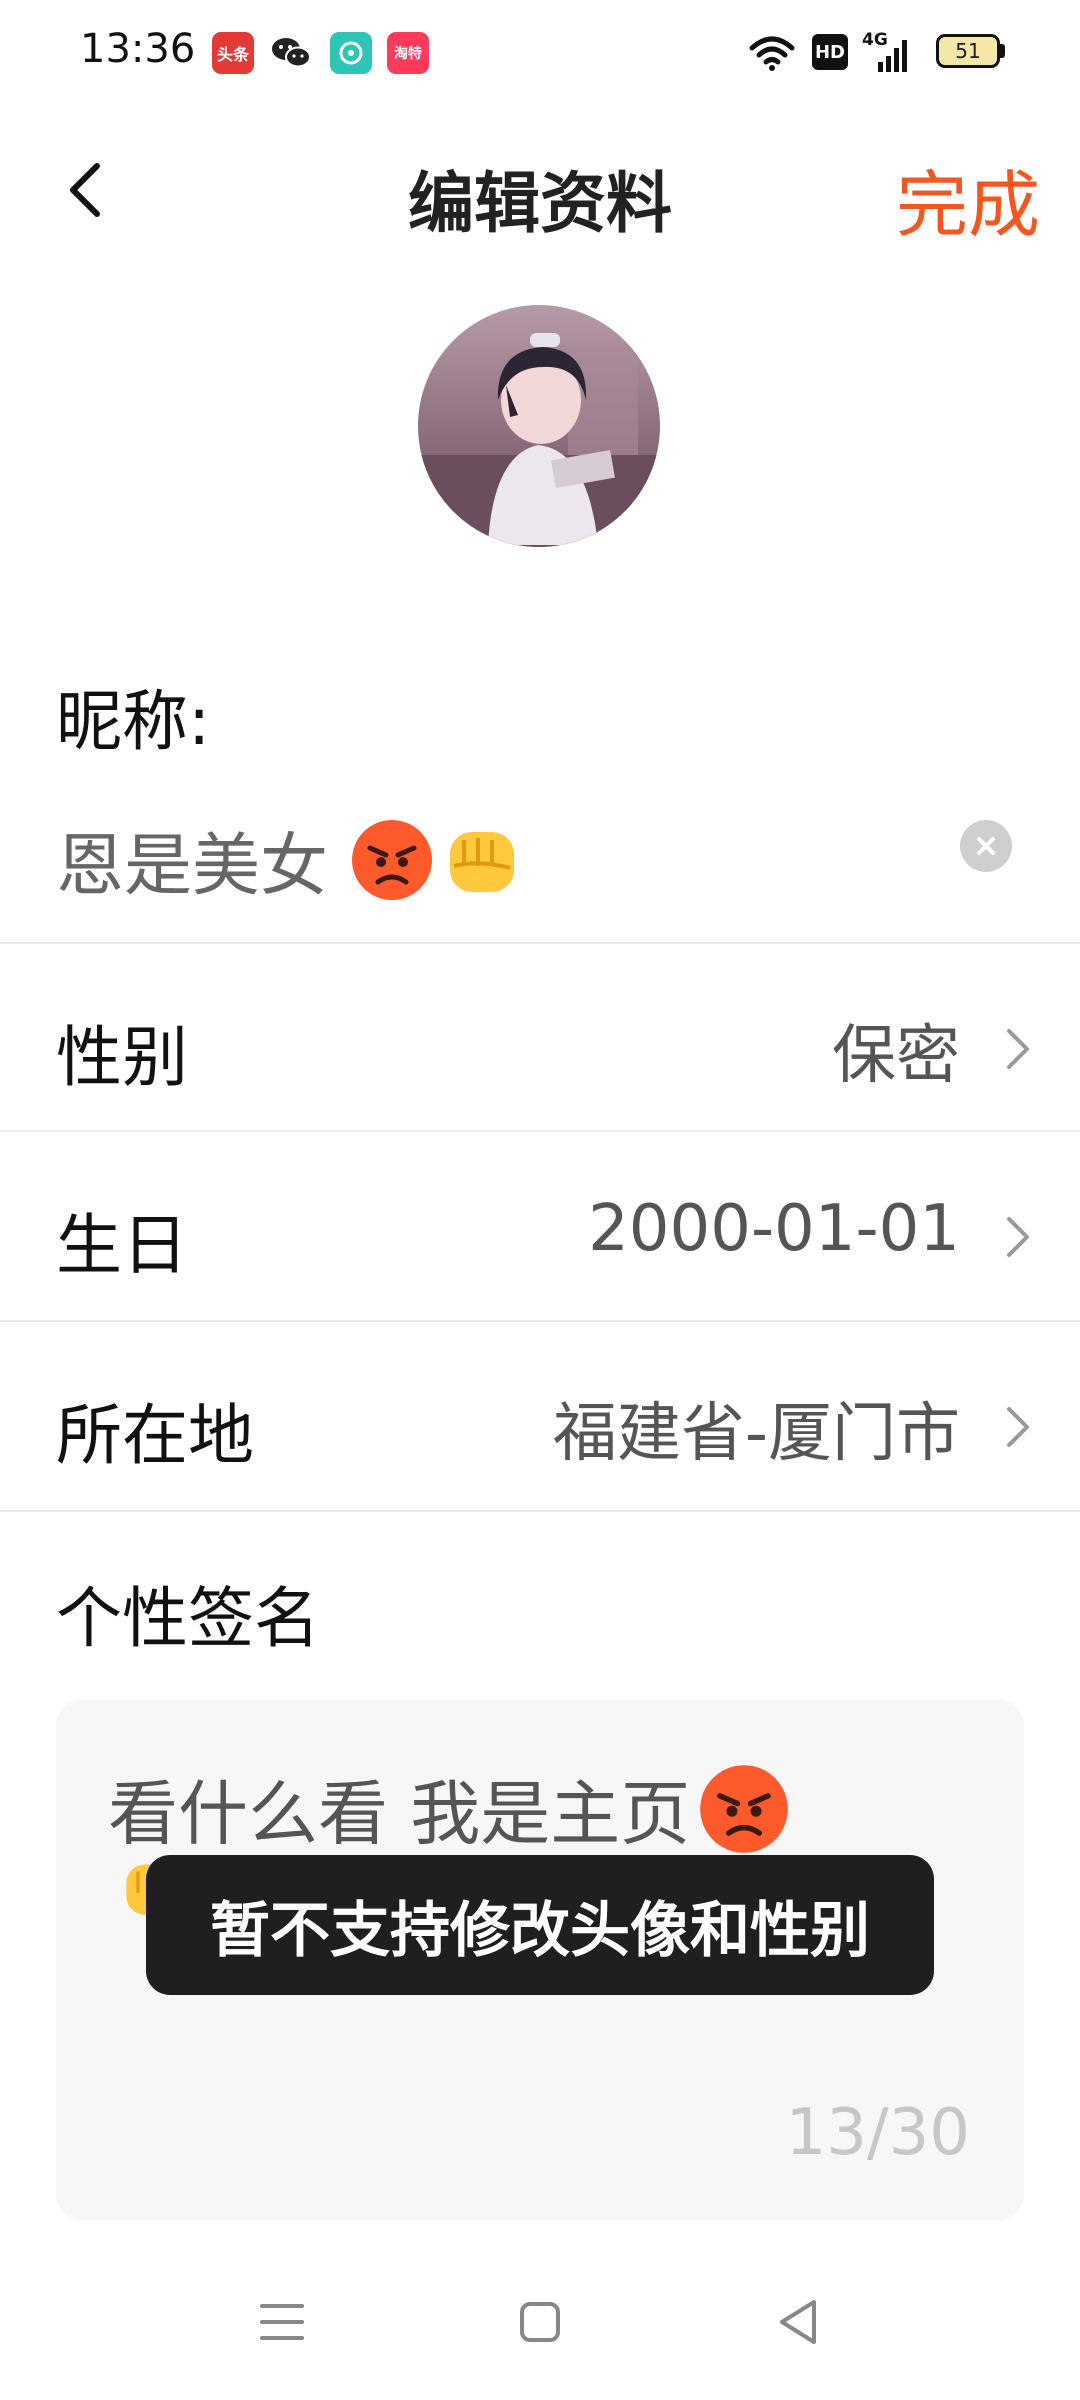 The image size is (1080, 2400). I want to click on location-label: 所在地, so click(155, 1435).